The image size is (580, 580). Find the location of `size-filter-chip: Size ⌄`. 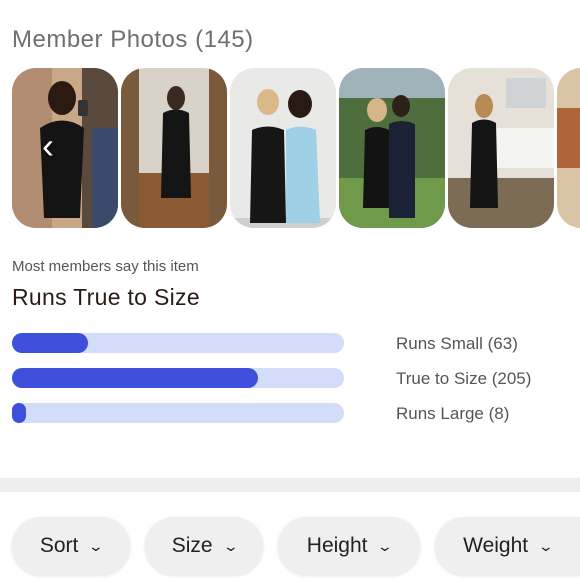

size-filter-chip: Size ⌄ is located at coordinates (204, 546).